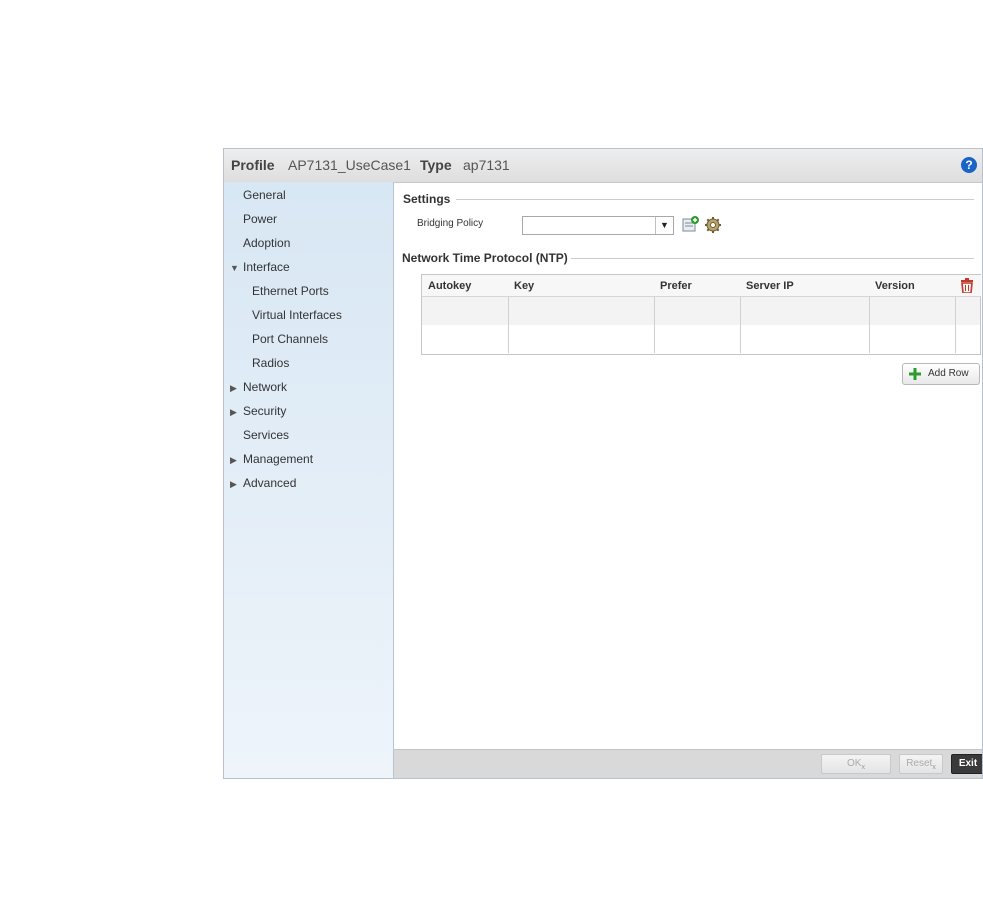  Describe the element at coordinates (436, 165) in the screenshot. I see `type-label: Type` at that location.